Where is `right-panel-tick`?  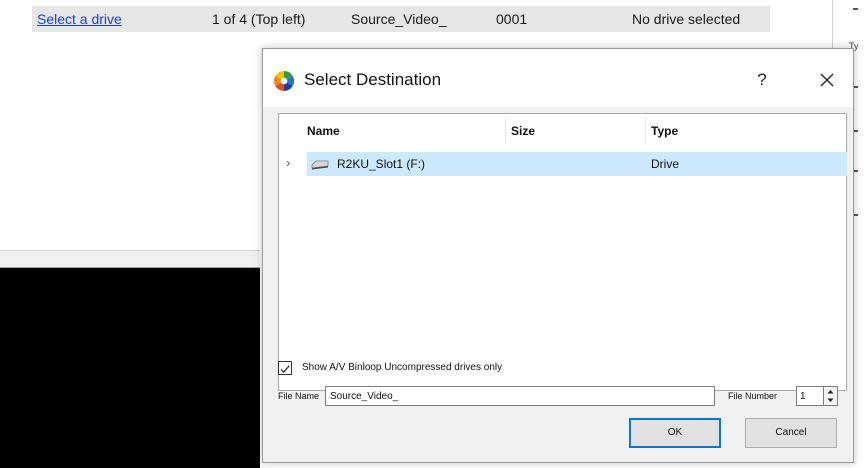 right-panel-tick is located at coordinates (855, 9).